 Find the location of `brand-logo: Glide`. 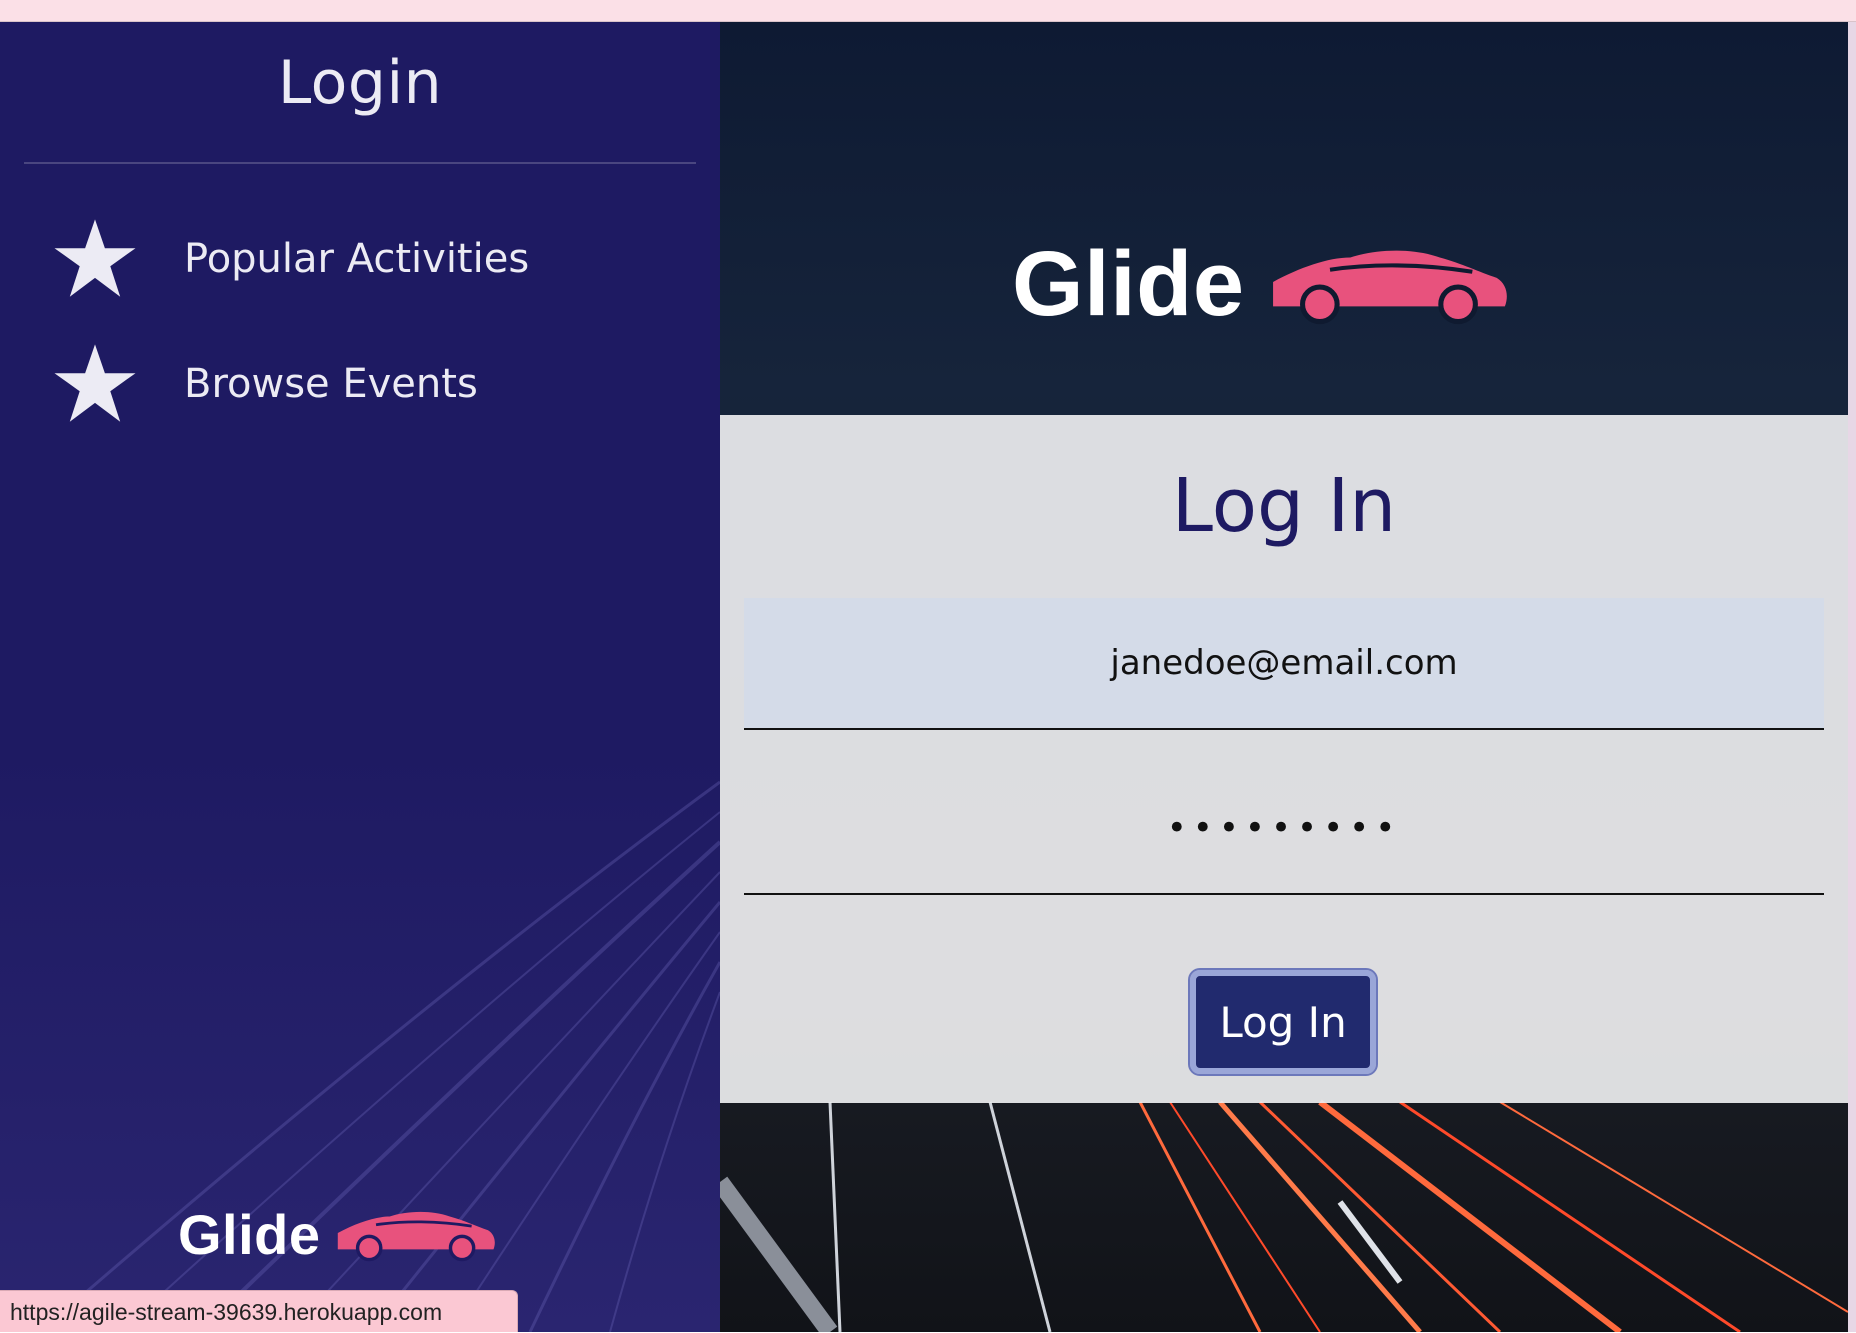

brand-logo: Glide is located at coordinates (1262, 284).